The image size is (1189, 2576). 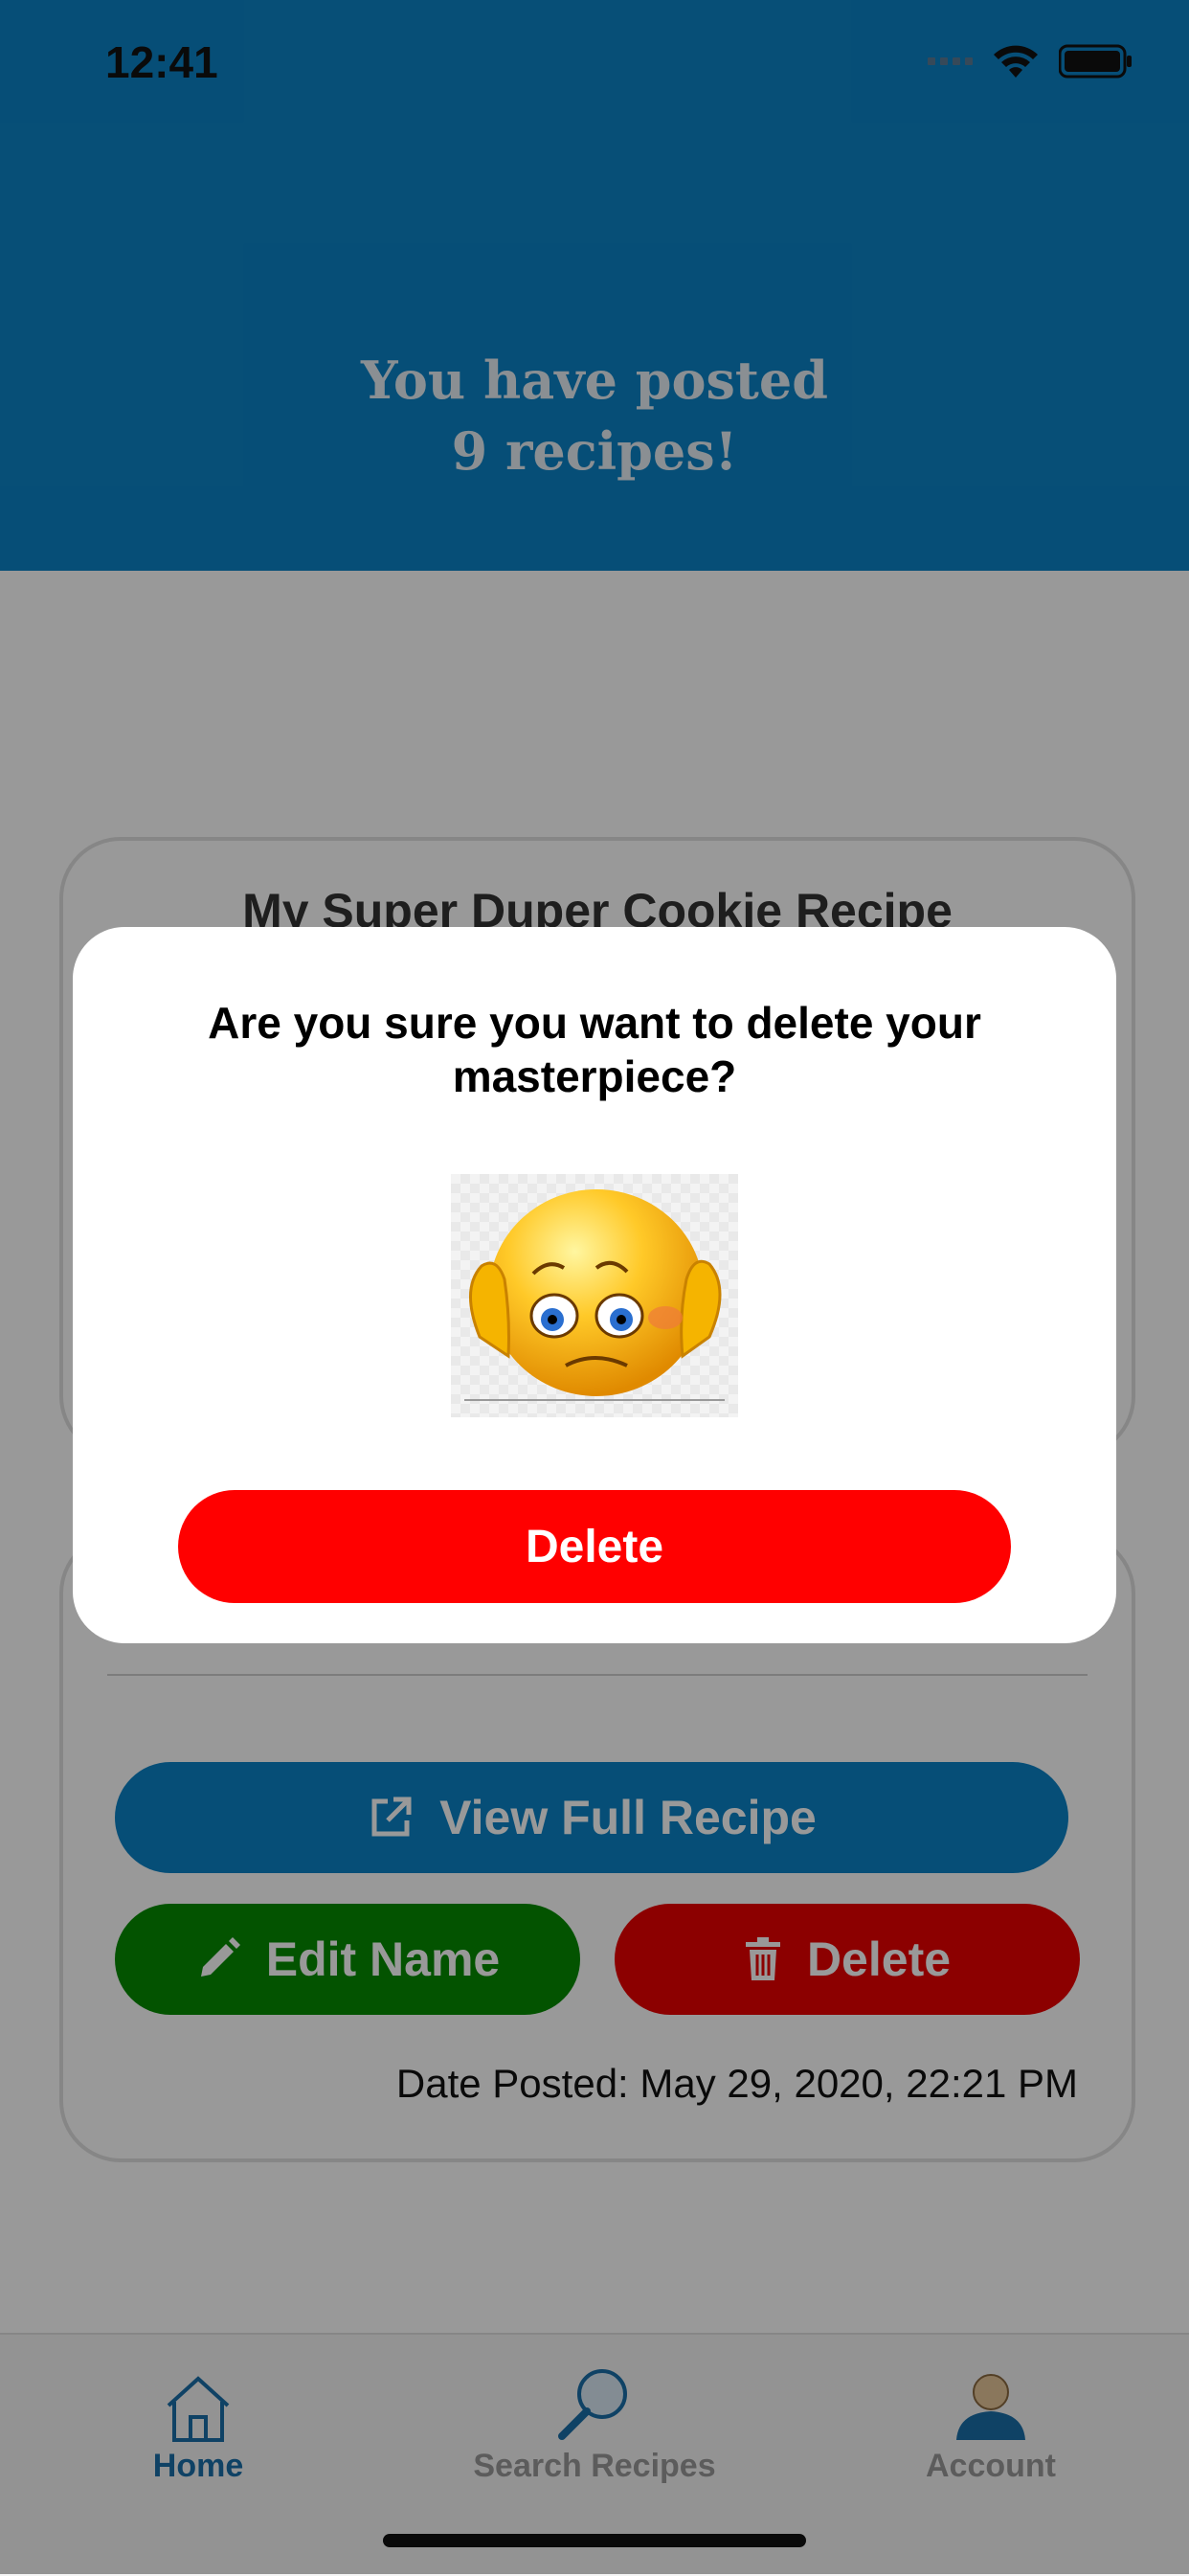 I want to click on sad-face-icon, so click(x=594, y=1295).